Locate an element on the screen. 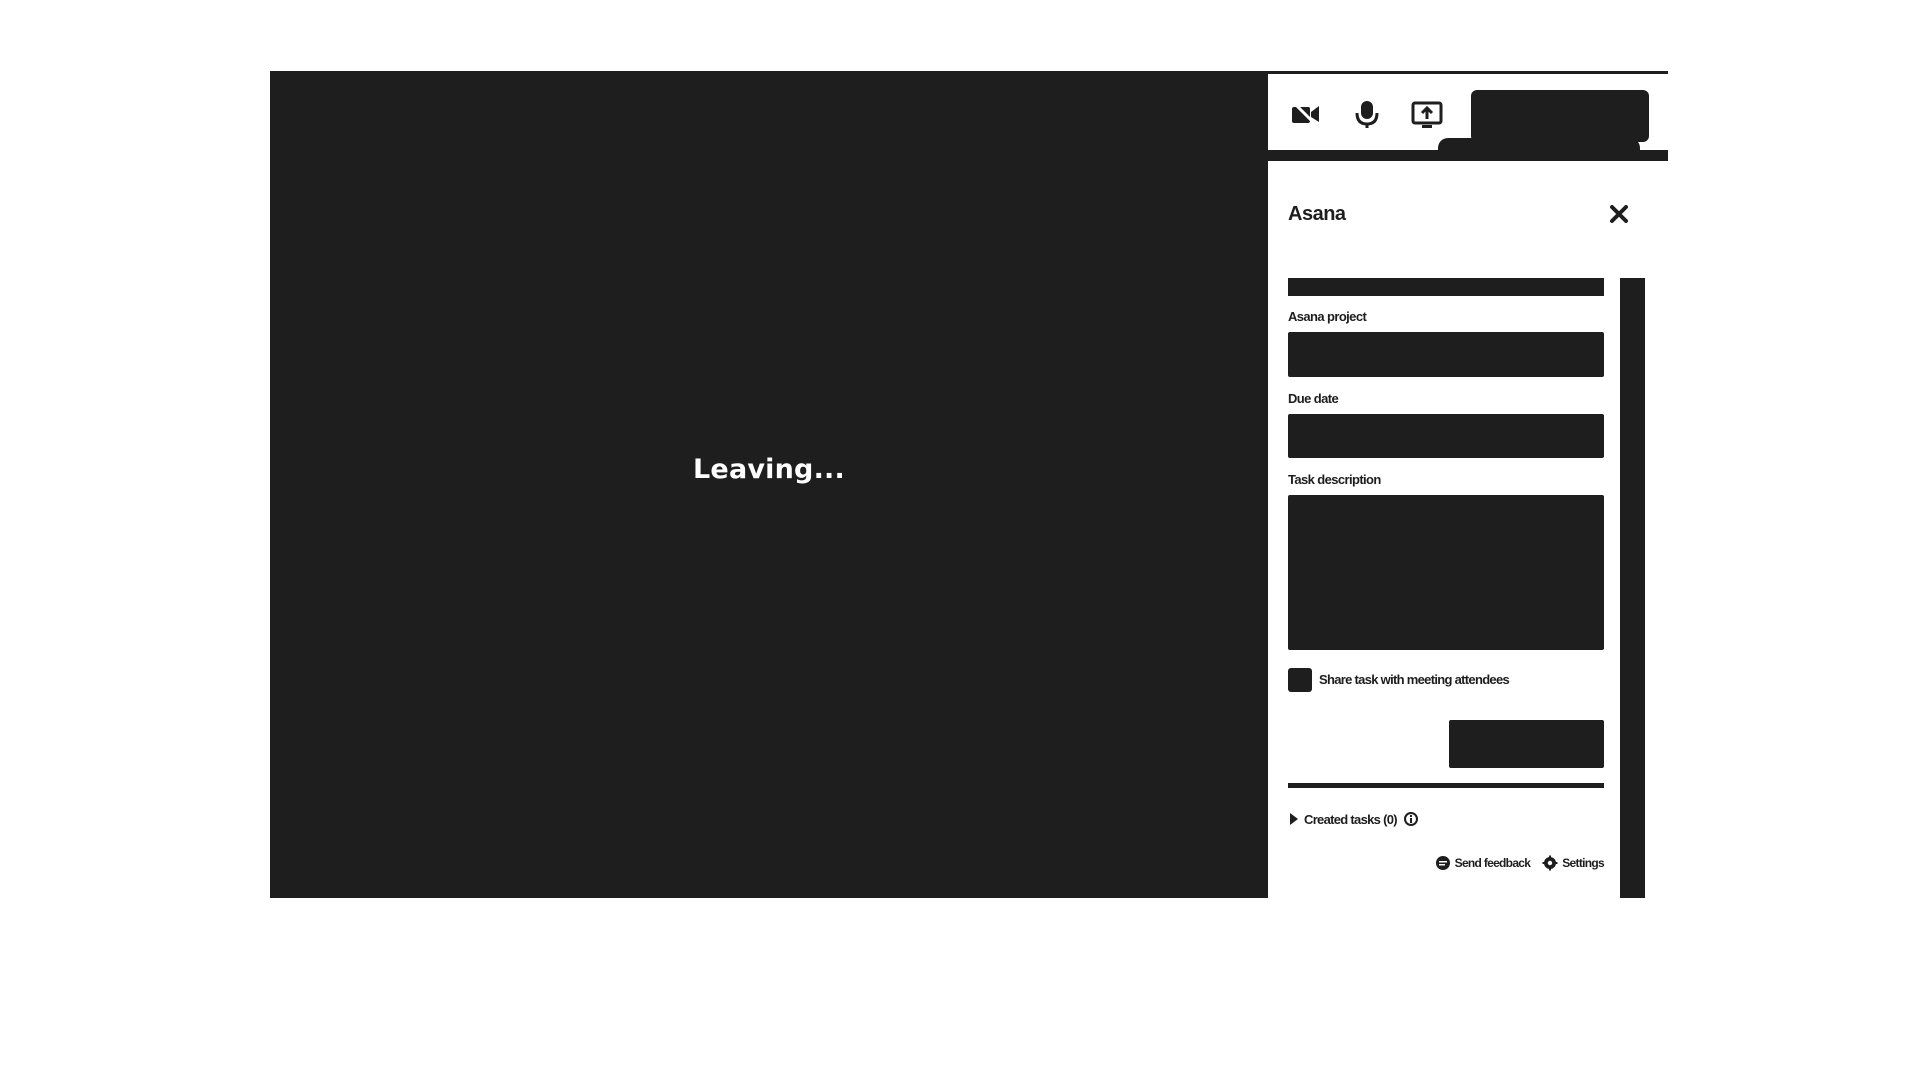  due-date-label: Due date is located at coordinates (1313, 398).